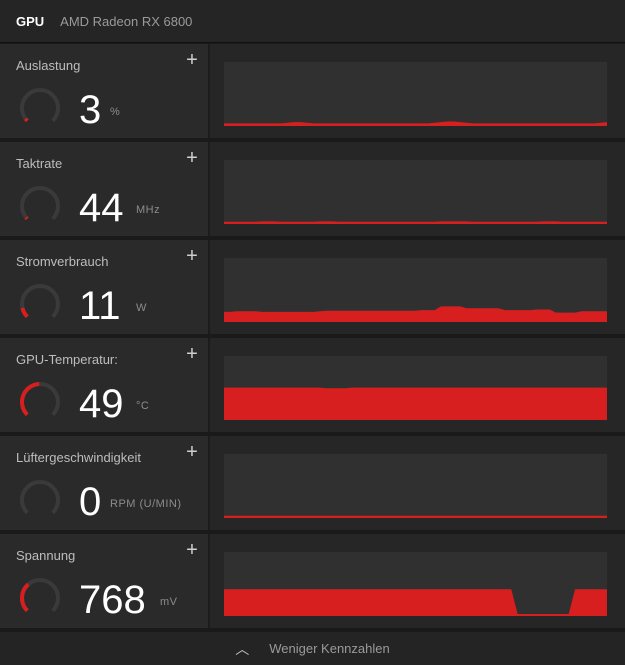 This screenshot has height=665, width=625. I want to click on metric-value: 3, so click(90, 110).